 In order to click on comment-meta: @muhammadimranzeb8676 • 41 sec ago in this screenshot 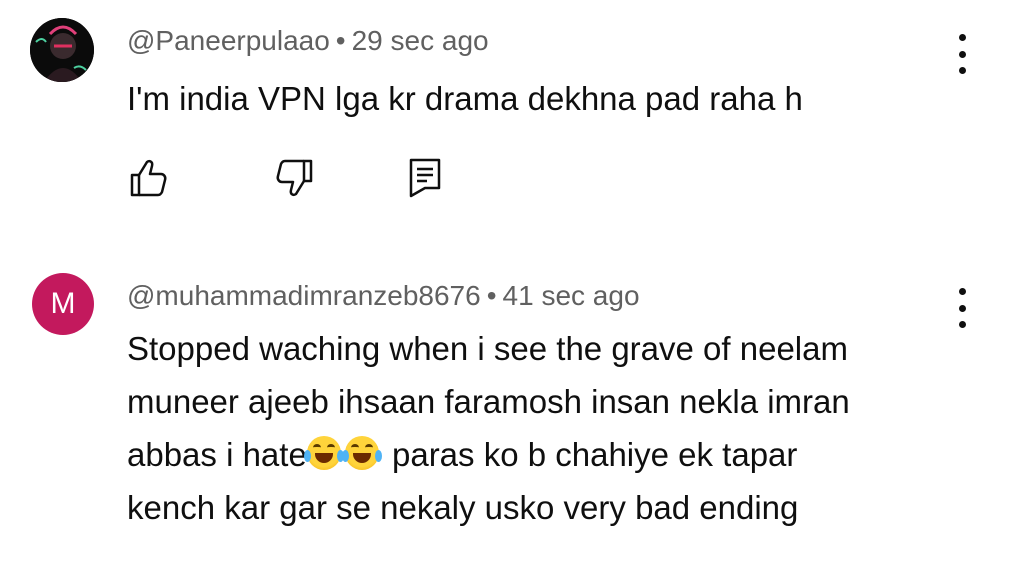, I will do `click(383, 296)`.